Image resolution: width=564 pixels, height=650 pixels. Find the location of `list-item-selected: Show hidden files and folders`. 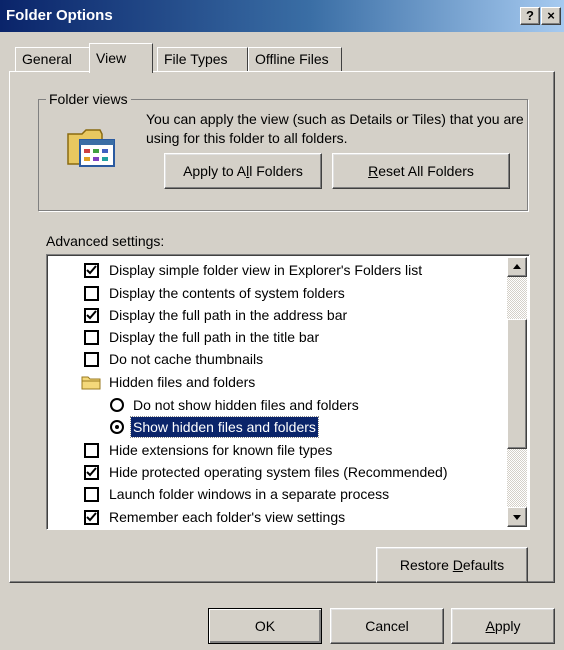

list-item-selected: Show hidden files and folders is located at coordinates (276, 427).